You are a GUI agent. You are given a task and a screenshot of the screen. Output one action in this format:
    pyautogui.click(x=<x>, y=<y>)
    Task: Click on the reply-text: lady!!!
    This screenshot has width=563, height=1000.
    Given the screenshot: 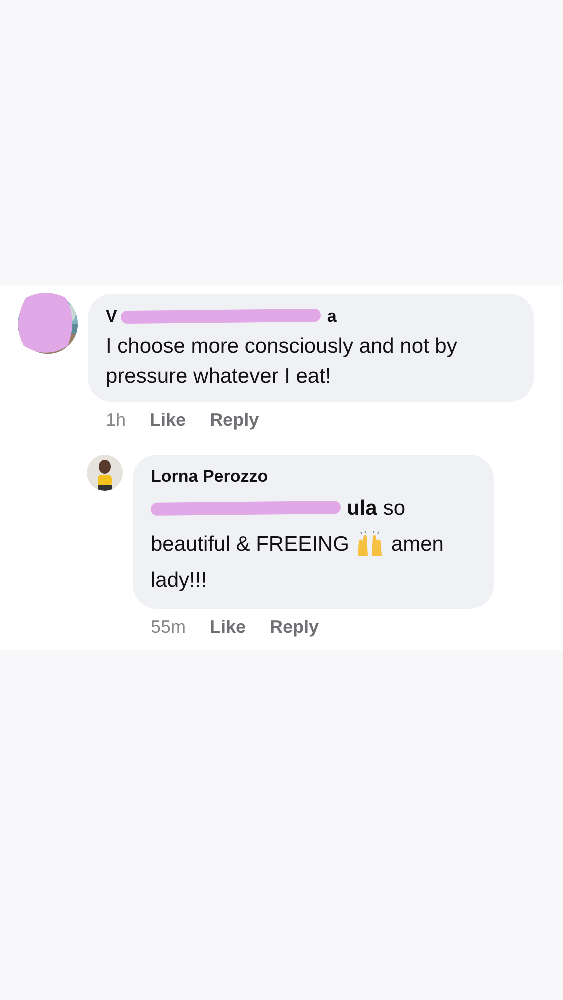 What is the action you would take?
    pyautogui.click(x=179, y=581)
    